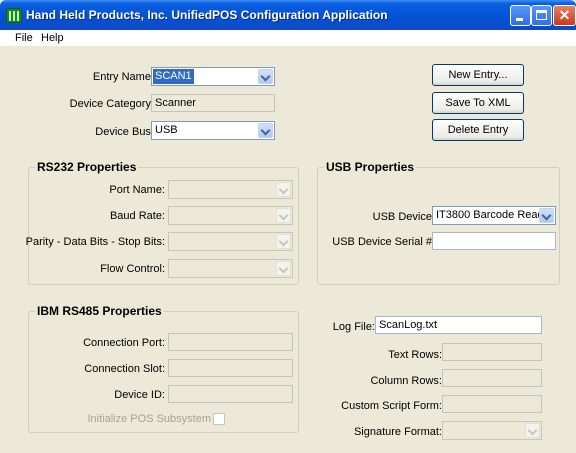 The image size is (576, 453). What do you see at coordinates (123, 77) in the screenshot?
I see `entry-name-label: Entry Name:` at bounding box center [123, 77].